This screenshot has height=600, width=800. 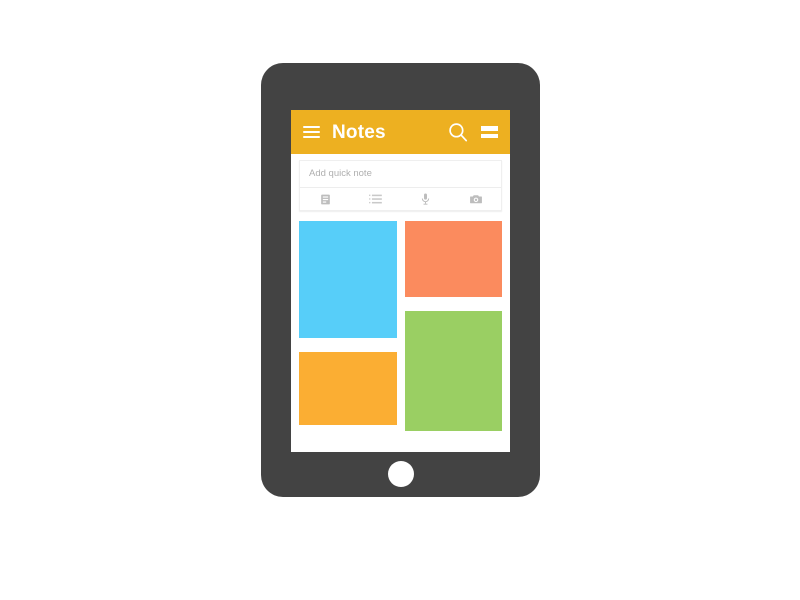 What do you see at coordinates (476, 199) in the screenshot?
I see `camera-icon` at bounding box center [476, 199].